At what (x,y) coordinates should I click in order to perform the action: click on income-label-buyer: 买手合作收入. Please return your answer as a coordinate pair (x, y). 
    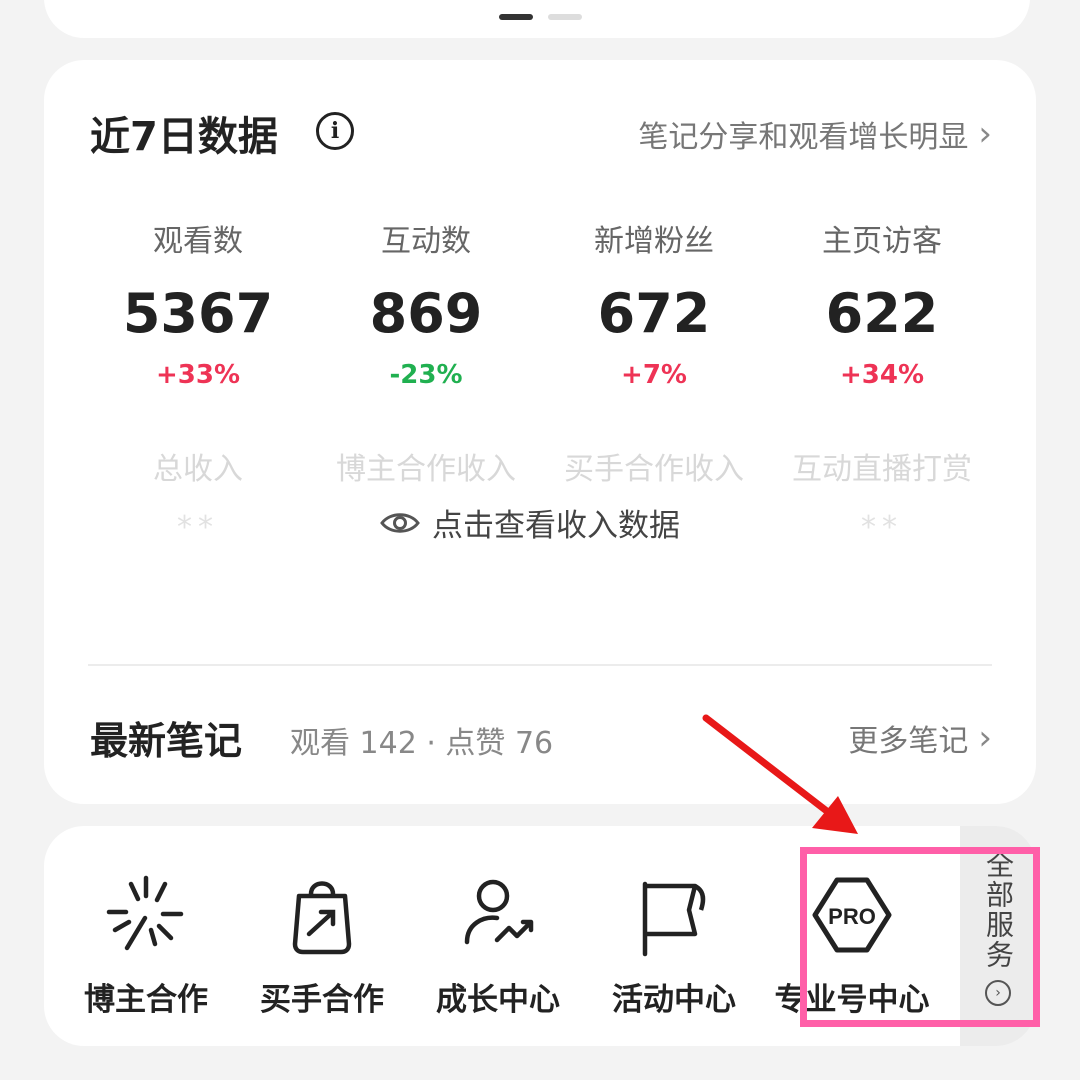
    Looking at the image, I should click on (654, 469).